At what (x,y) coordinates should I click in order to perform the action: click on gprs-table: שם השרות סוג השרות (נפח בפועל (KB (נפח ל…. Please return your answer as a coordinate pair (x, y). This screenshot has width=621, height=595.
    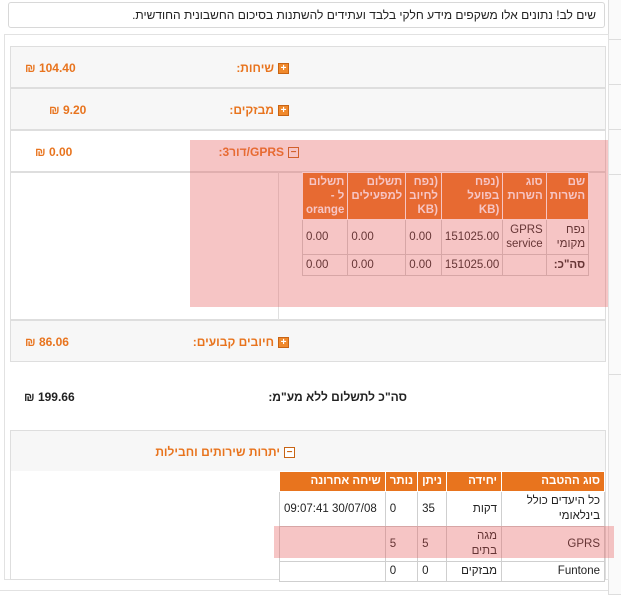
    Looking at the image, I should click on (445, 224).